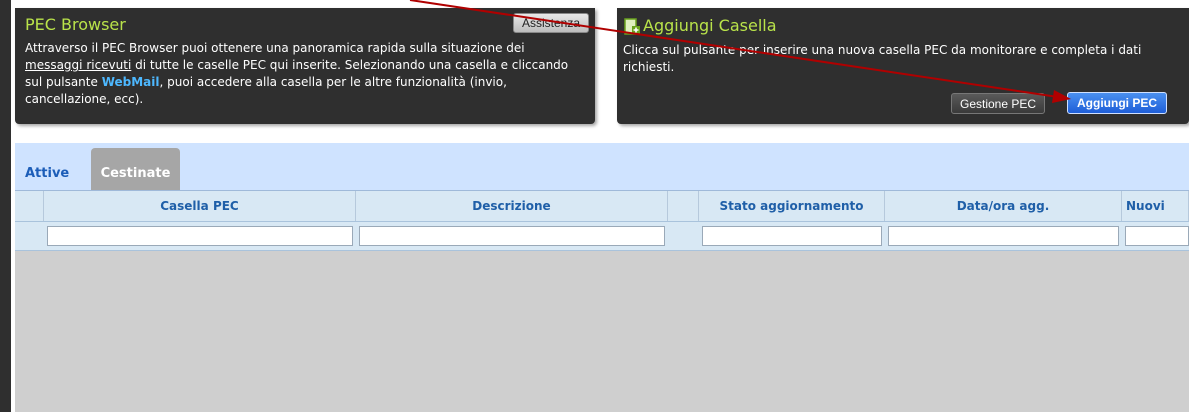 The width and height of the screenshot is (1189, 412). Describe the element at coordinates (1117, 103) in the screenshot. I see `aggiungi-pec-button: Aggiungi PEC` at that location.